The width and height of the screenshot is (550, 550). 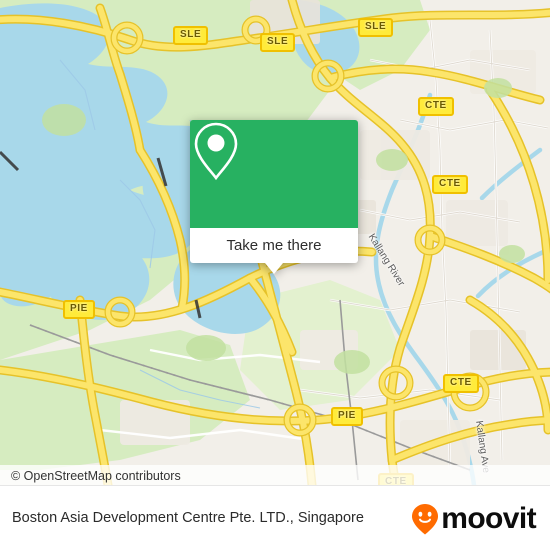 What do you see at coordinates (425, 518) in the screenshot?
I see `moovit-pin-icon` at bounding box center [425, 518].